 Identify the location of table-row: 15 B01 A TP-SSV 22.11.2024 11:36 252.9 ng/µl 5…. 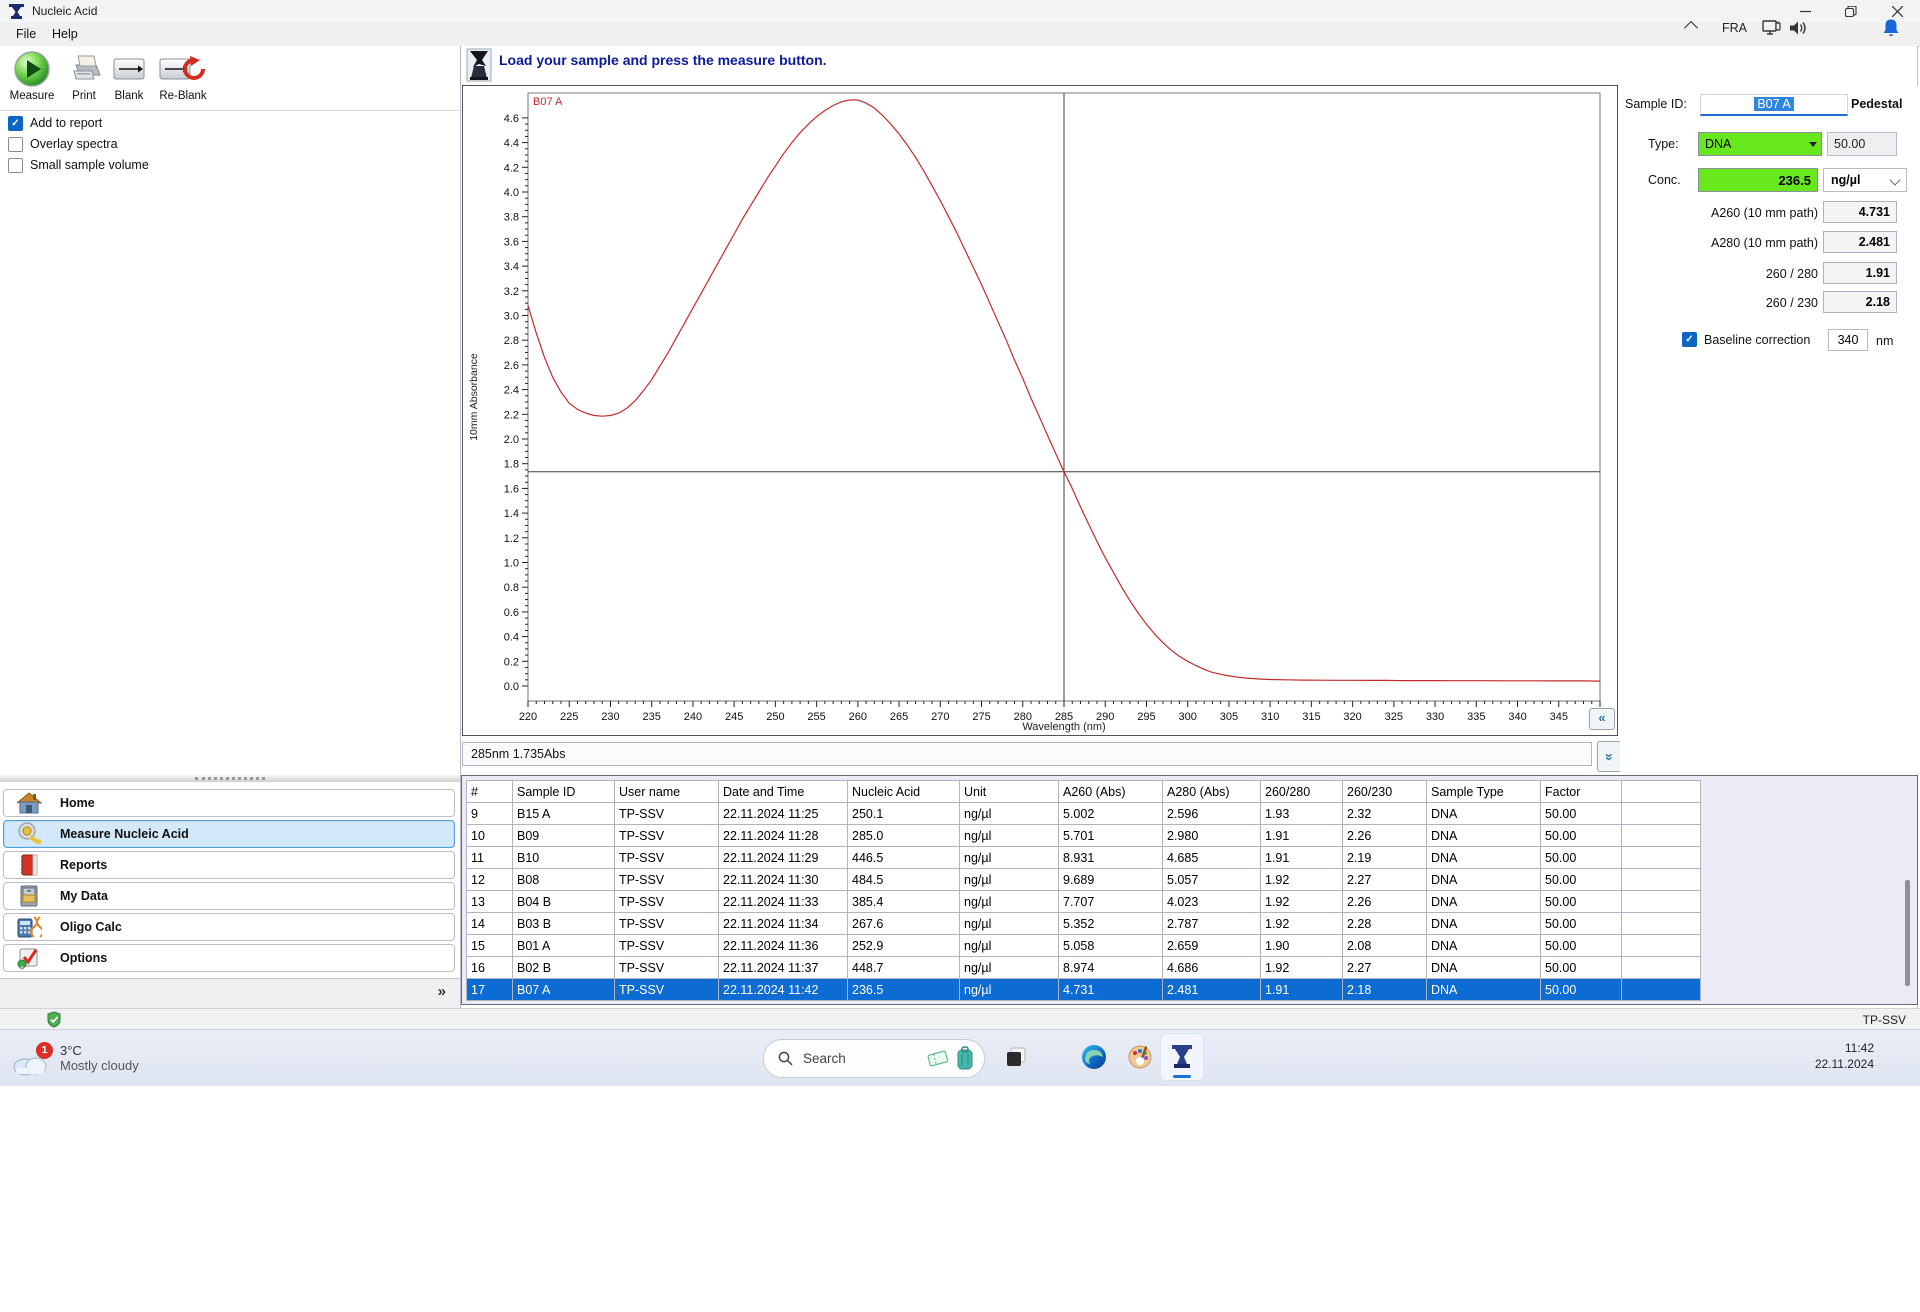
(1083, 945).